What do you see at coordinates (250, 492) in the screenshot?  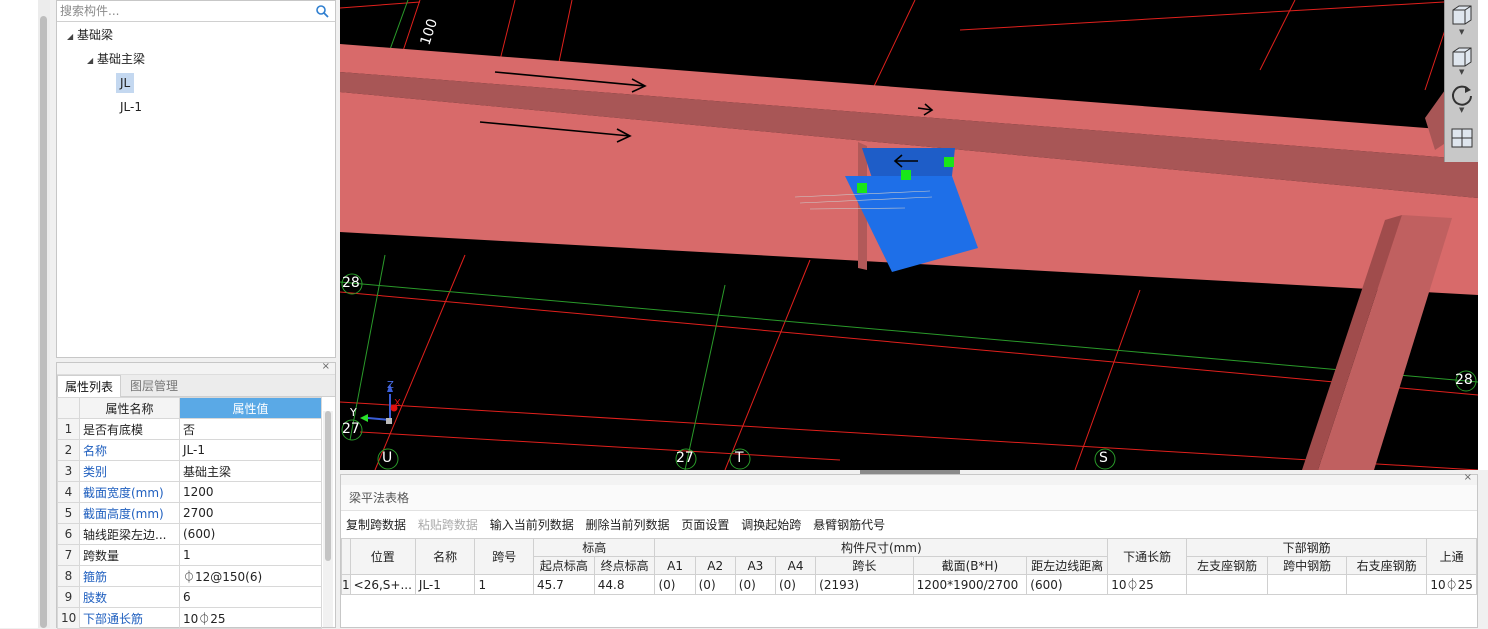 I see `prop-value: 1200` at bounding box center [250, 492].